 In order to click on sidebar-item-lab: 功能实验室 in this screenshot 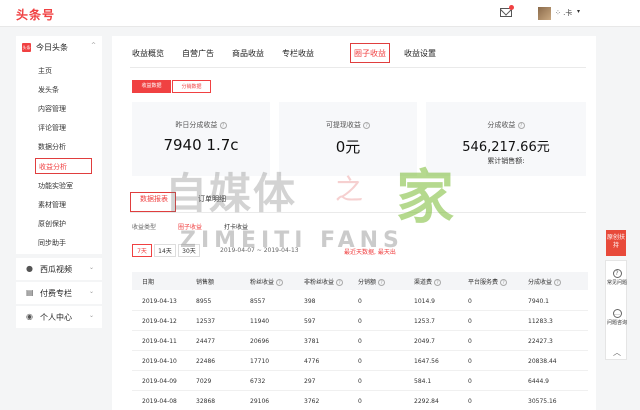, I will do `click(55, 186)`.